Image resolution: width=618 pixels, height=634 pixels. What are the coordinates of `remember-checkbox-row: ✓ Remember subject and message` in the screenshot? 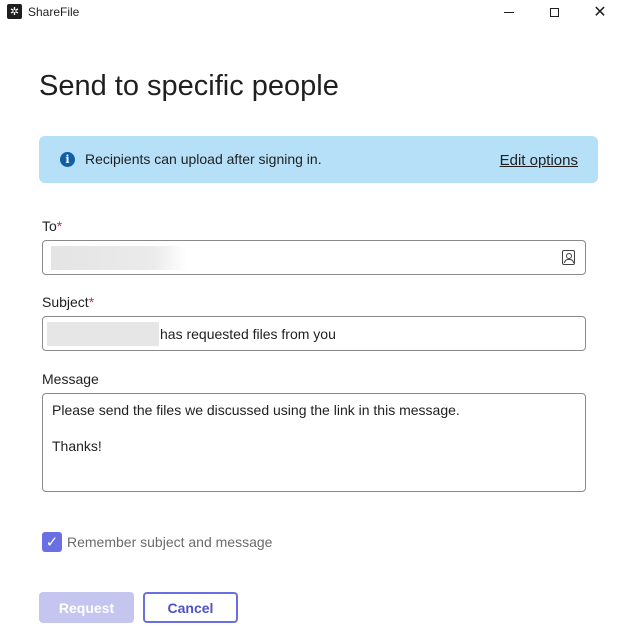 It's located at (157, 541).